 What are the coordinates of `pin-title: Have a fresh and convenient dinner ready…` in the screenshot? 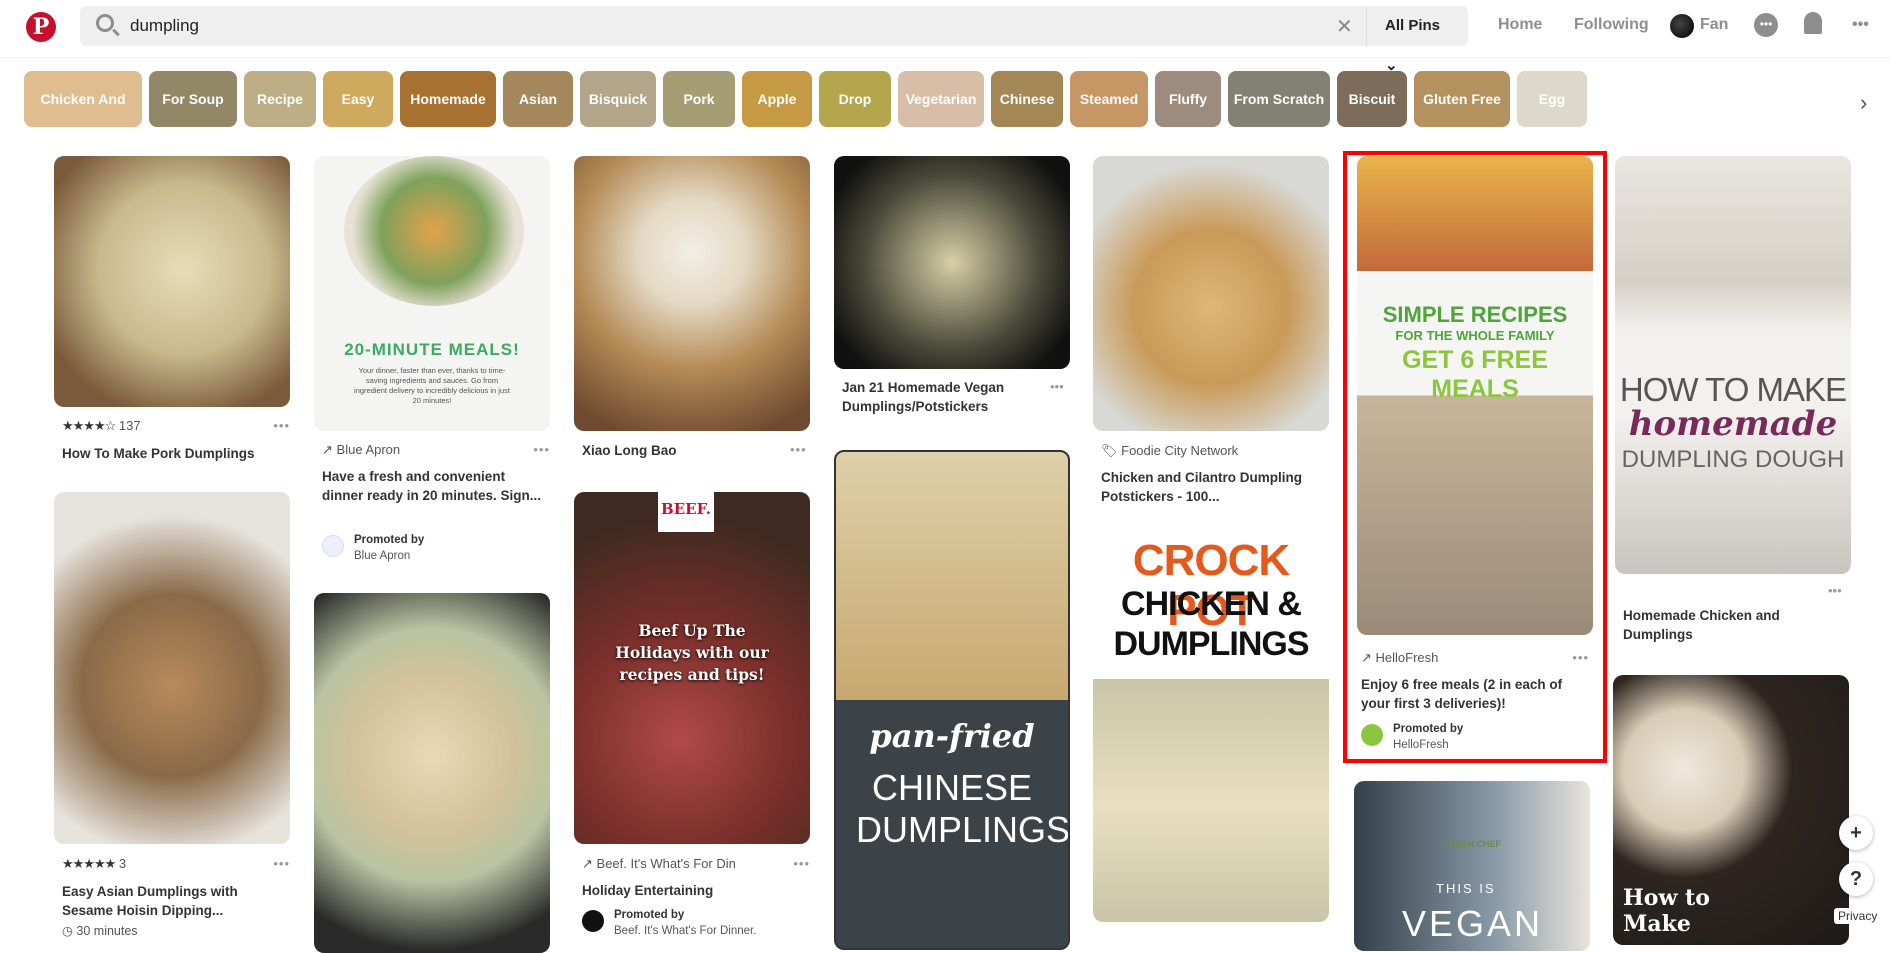 It's located at (432, 486).